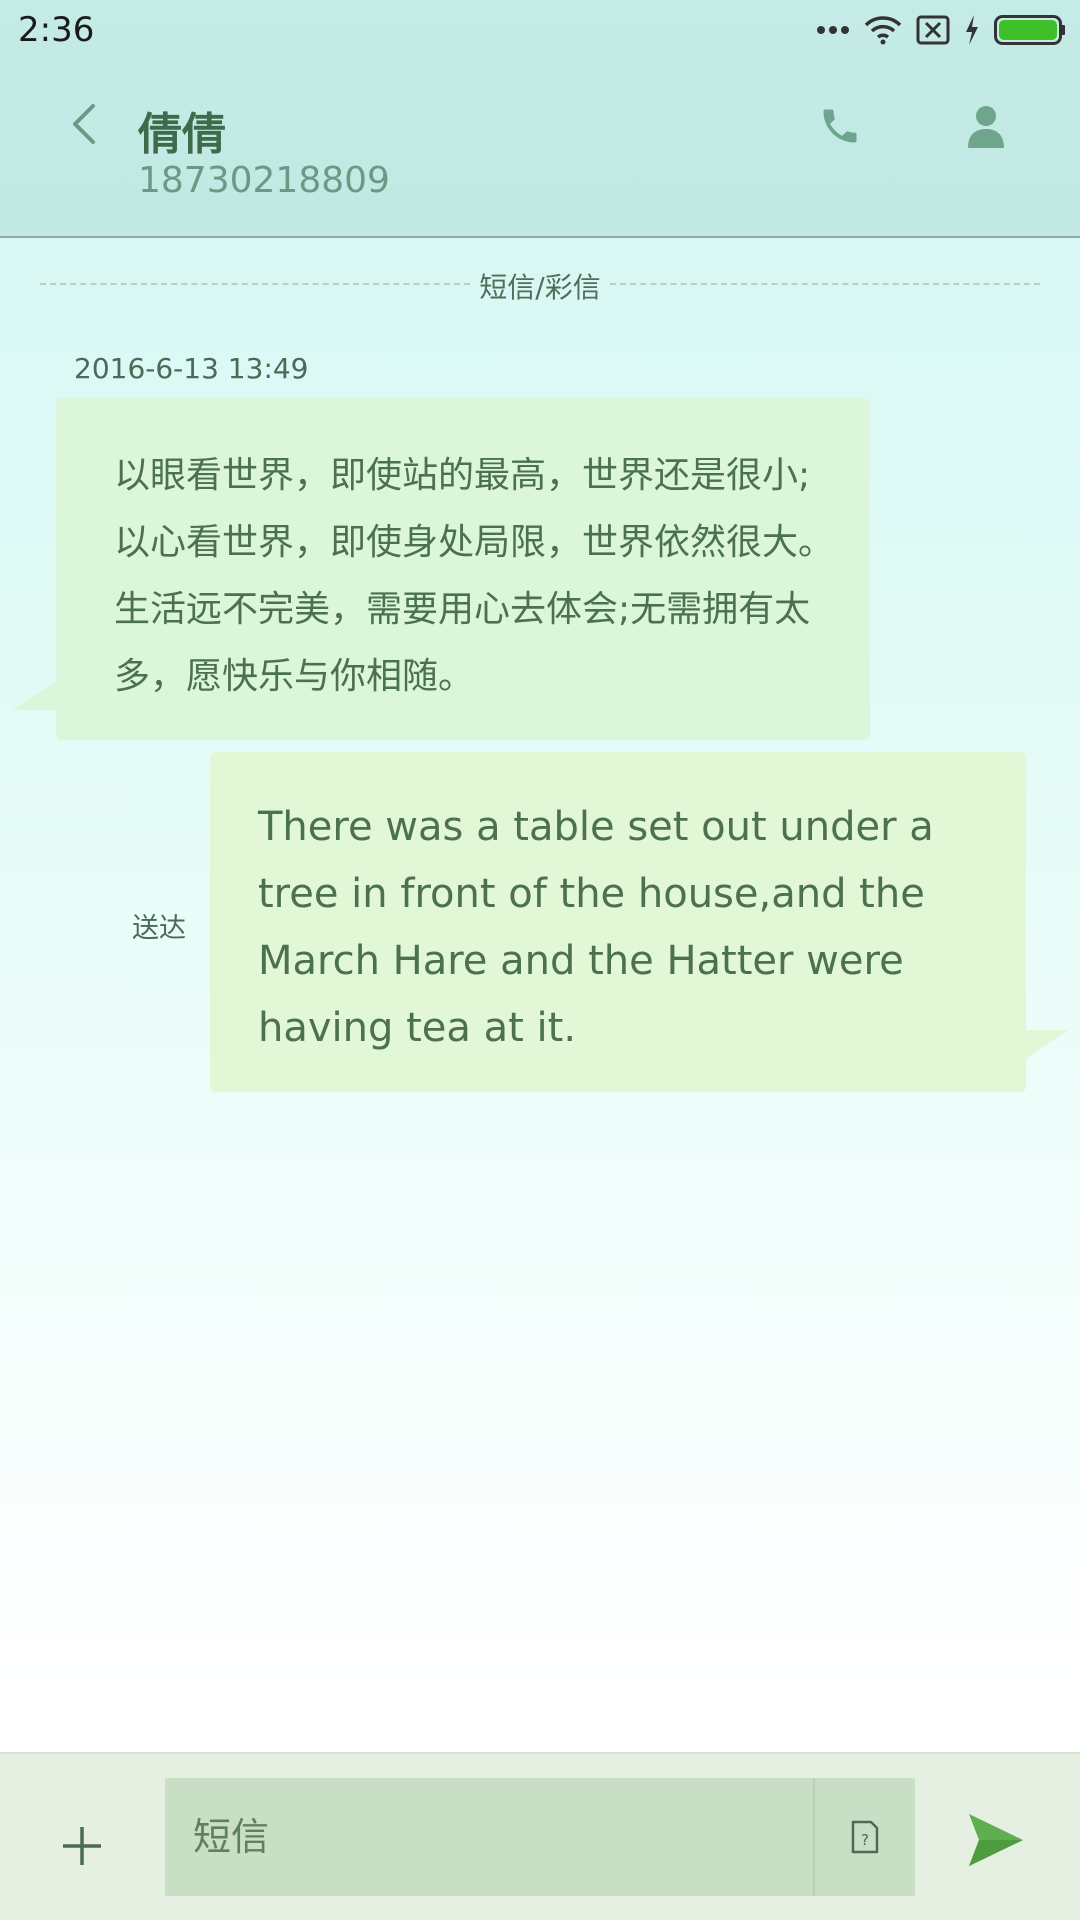 This screenshot has height=1920, width=1080. I want to click on person-icon, so click(986, 127).